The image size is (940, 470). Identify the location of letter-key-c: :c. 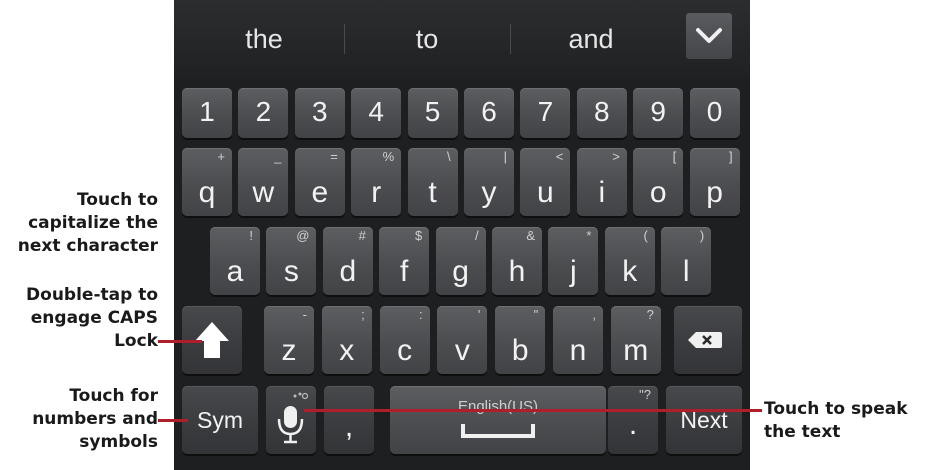
(404, 340).